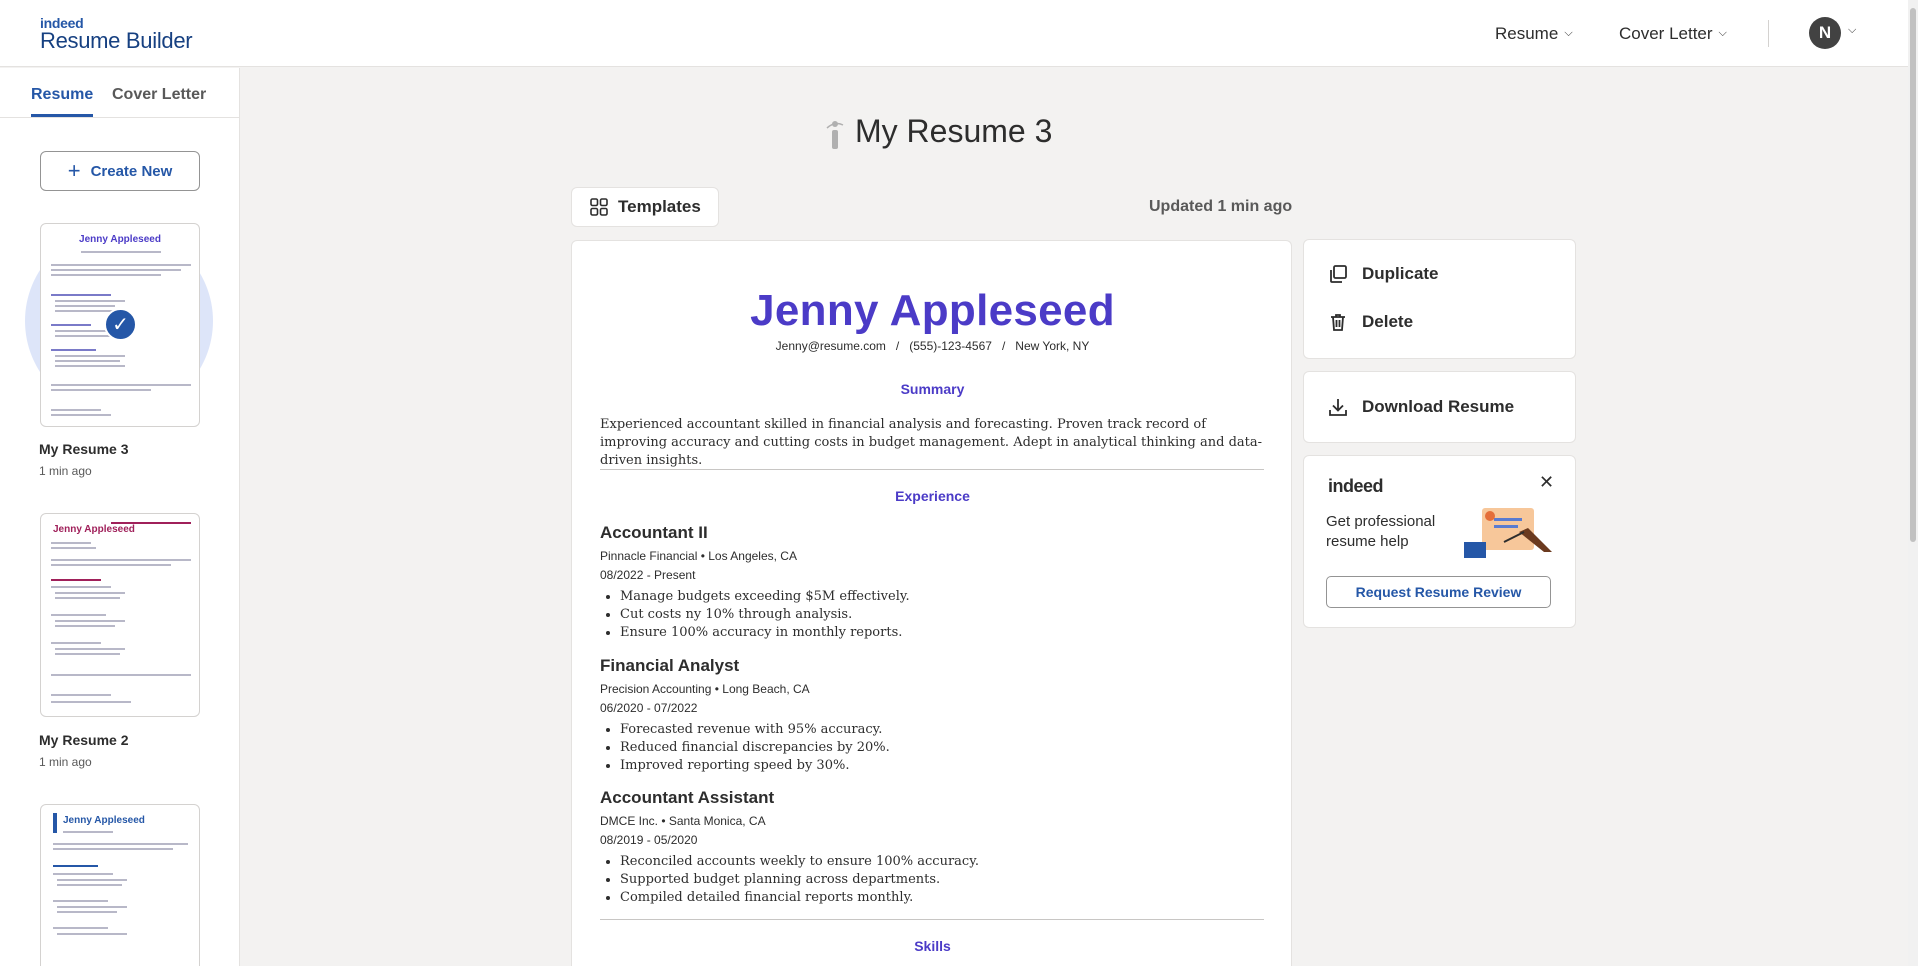 This screenshot has width=1918, height=966. I want to click on job-company: Pinnacle Financial • Los Angeles, CA, so click(698, 556).